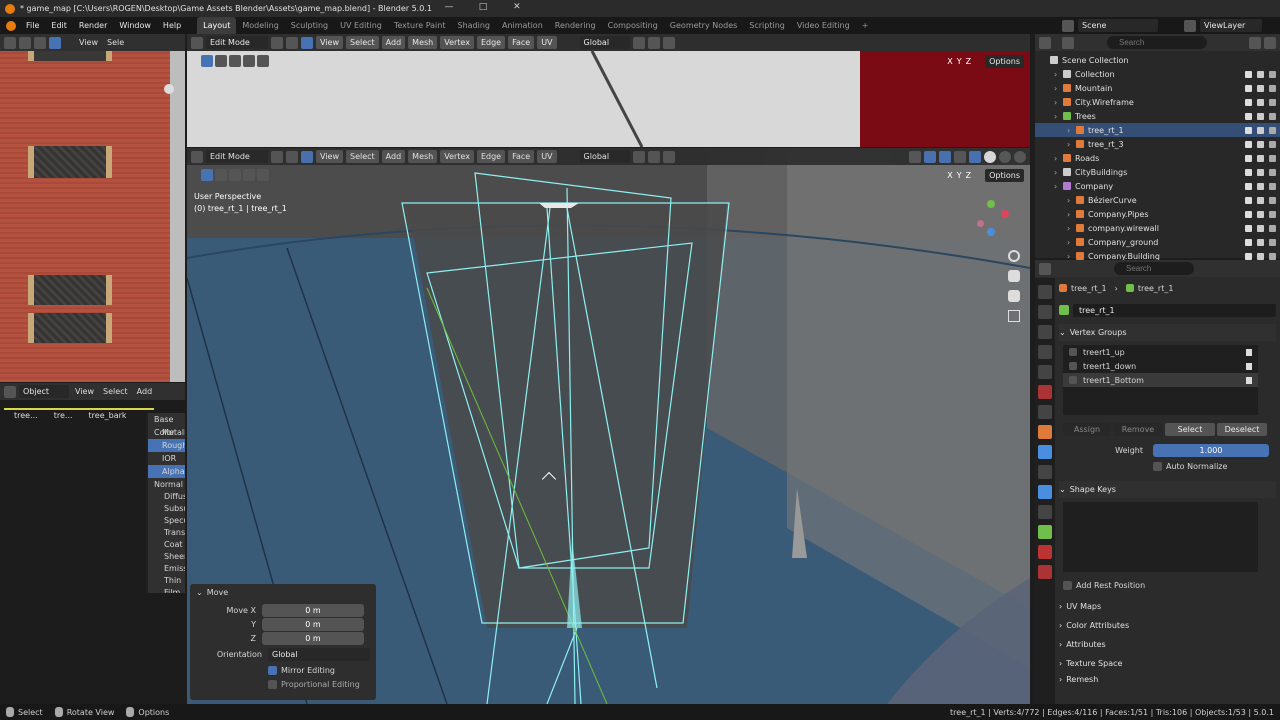 The height and width of the screenshot is (720, 1280). Describe the element at coordinates (457, 156) in the screenshot. I see `vertex-menu: Vertex` at that location.